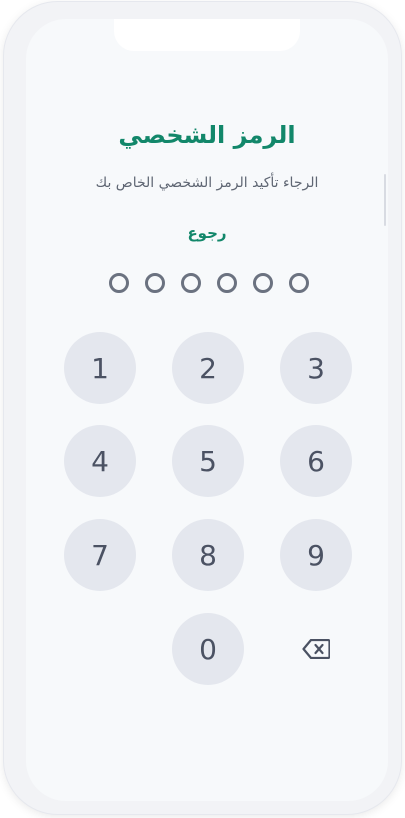 The height and width of the screenshot is (818, 405). I want to click on page-subtitle: الرجاء تأكيد الرمز الشخصي الخاص بك, so click(207, 183).